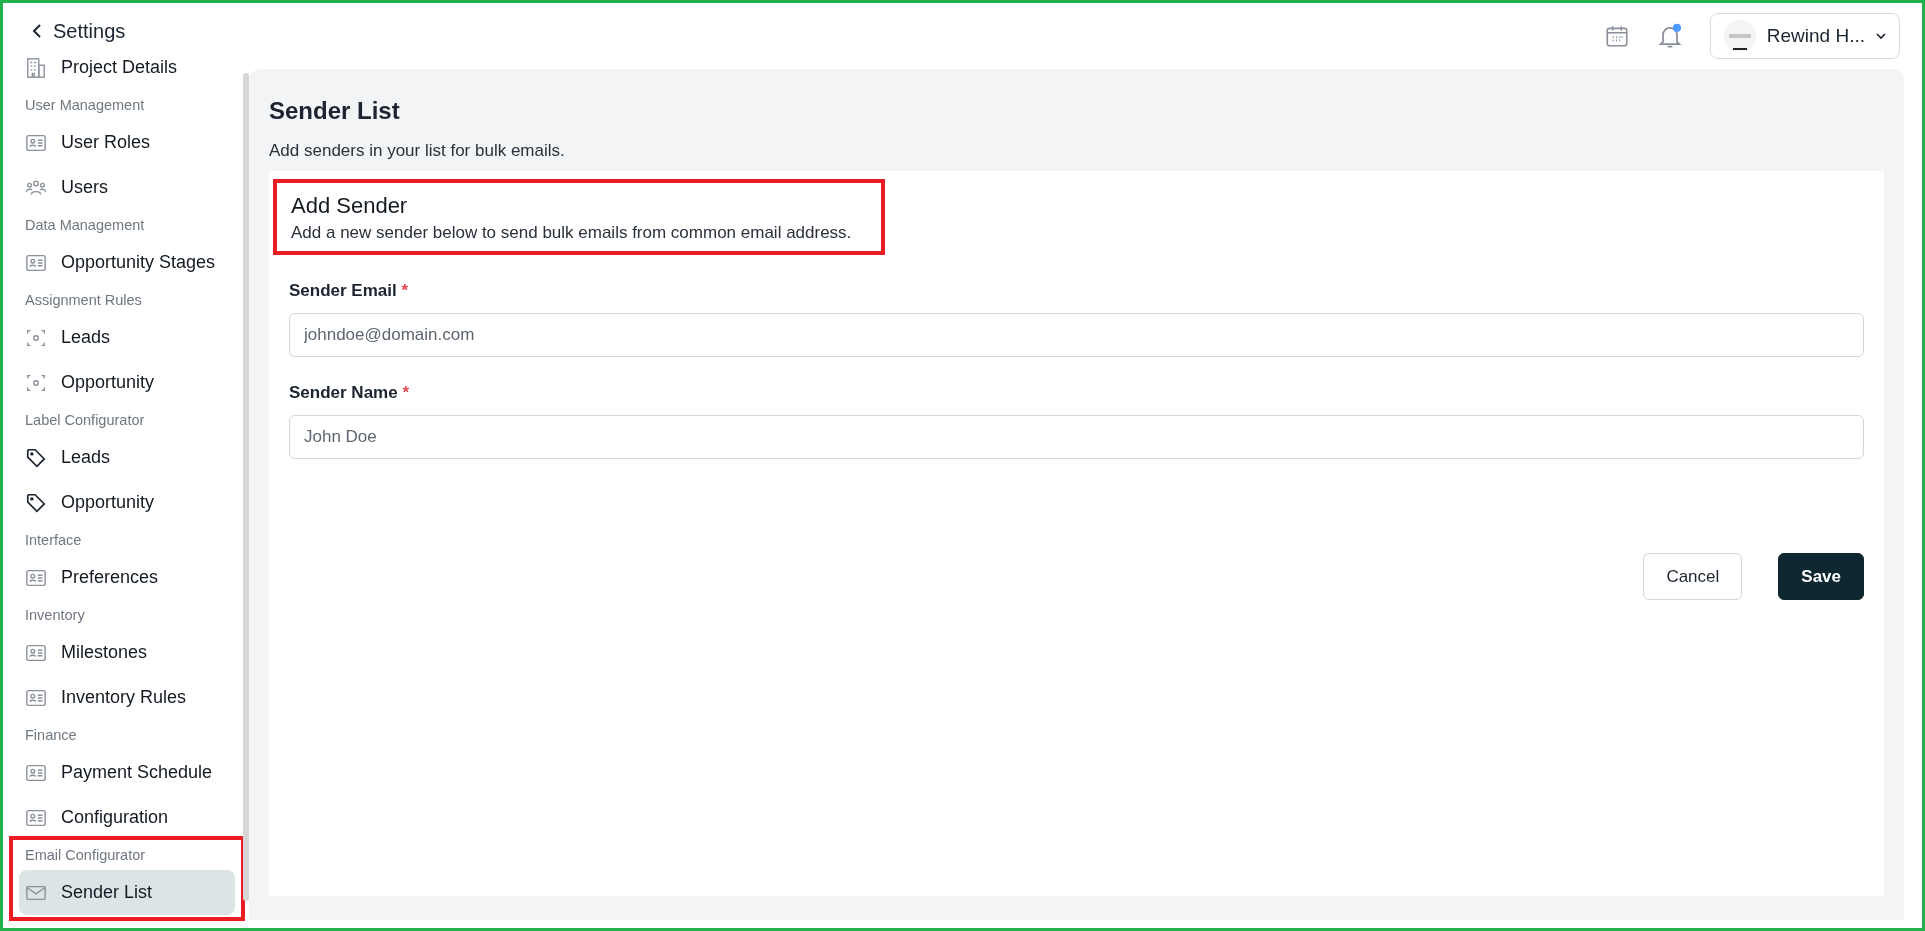  What do you see at coordinates (55, 615) in the screenshot?
I see `group-heading: Inventory` at bounding box center [55, 615].